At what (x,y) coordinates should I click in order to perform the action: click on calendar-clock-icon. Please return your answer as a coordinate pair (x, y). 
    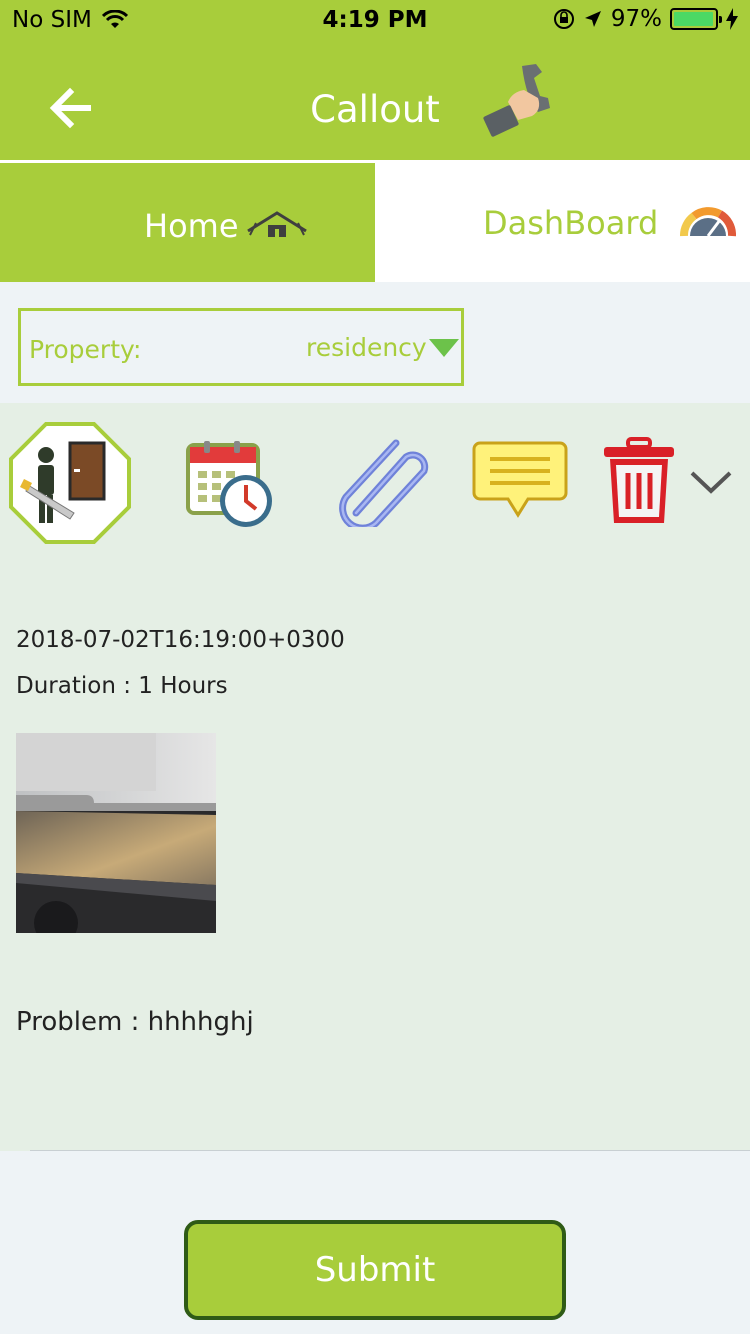
    Looking at the image, I should click on (231, 485).